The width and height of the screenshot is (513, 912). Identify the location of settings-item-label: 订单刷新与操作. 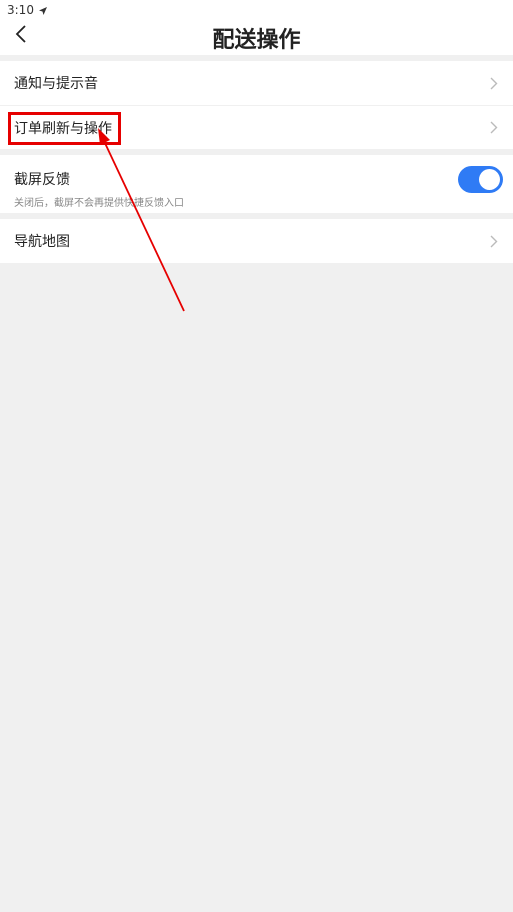
(63, 128).